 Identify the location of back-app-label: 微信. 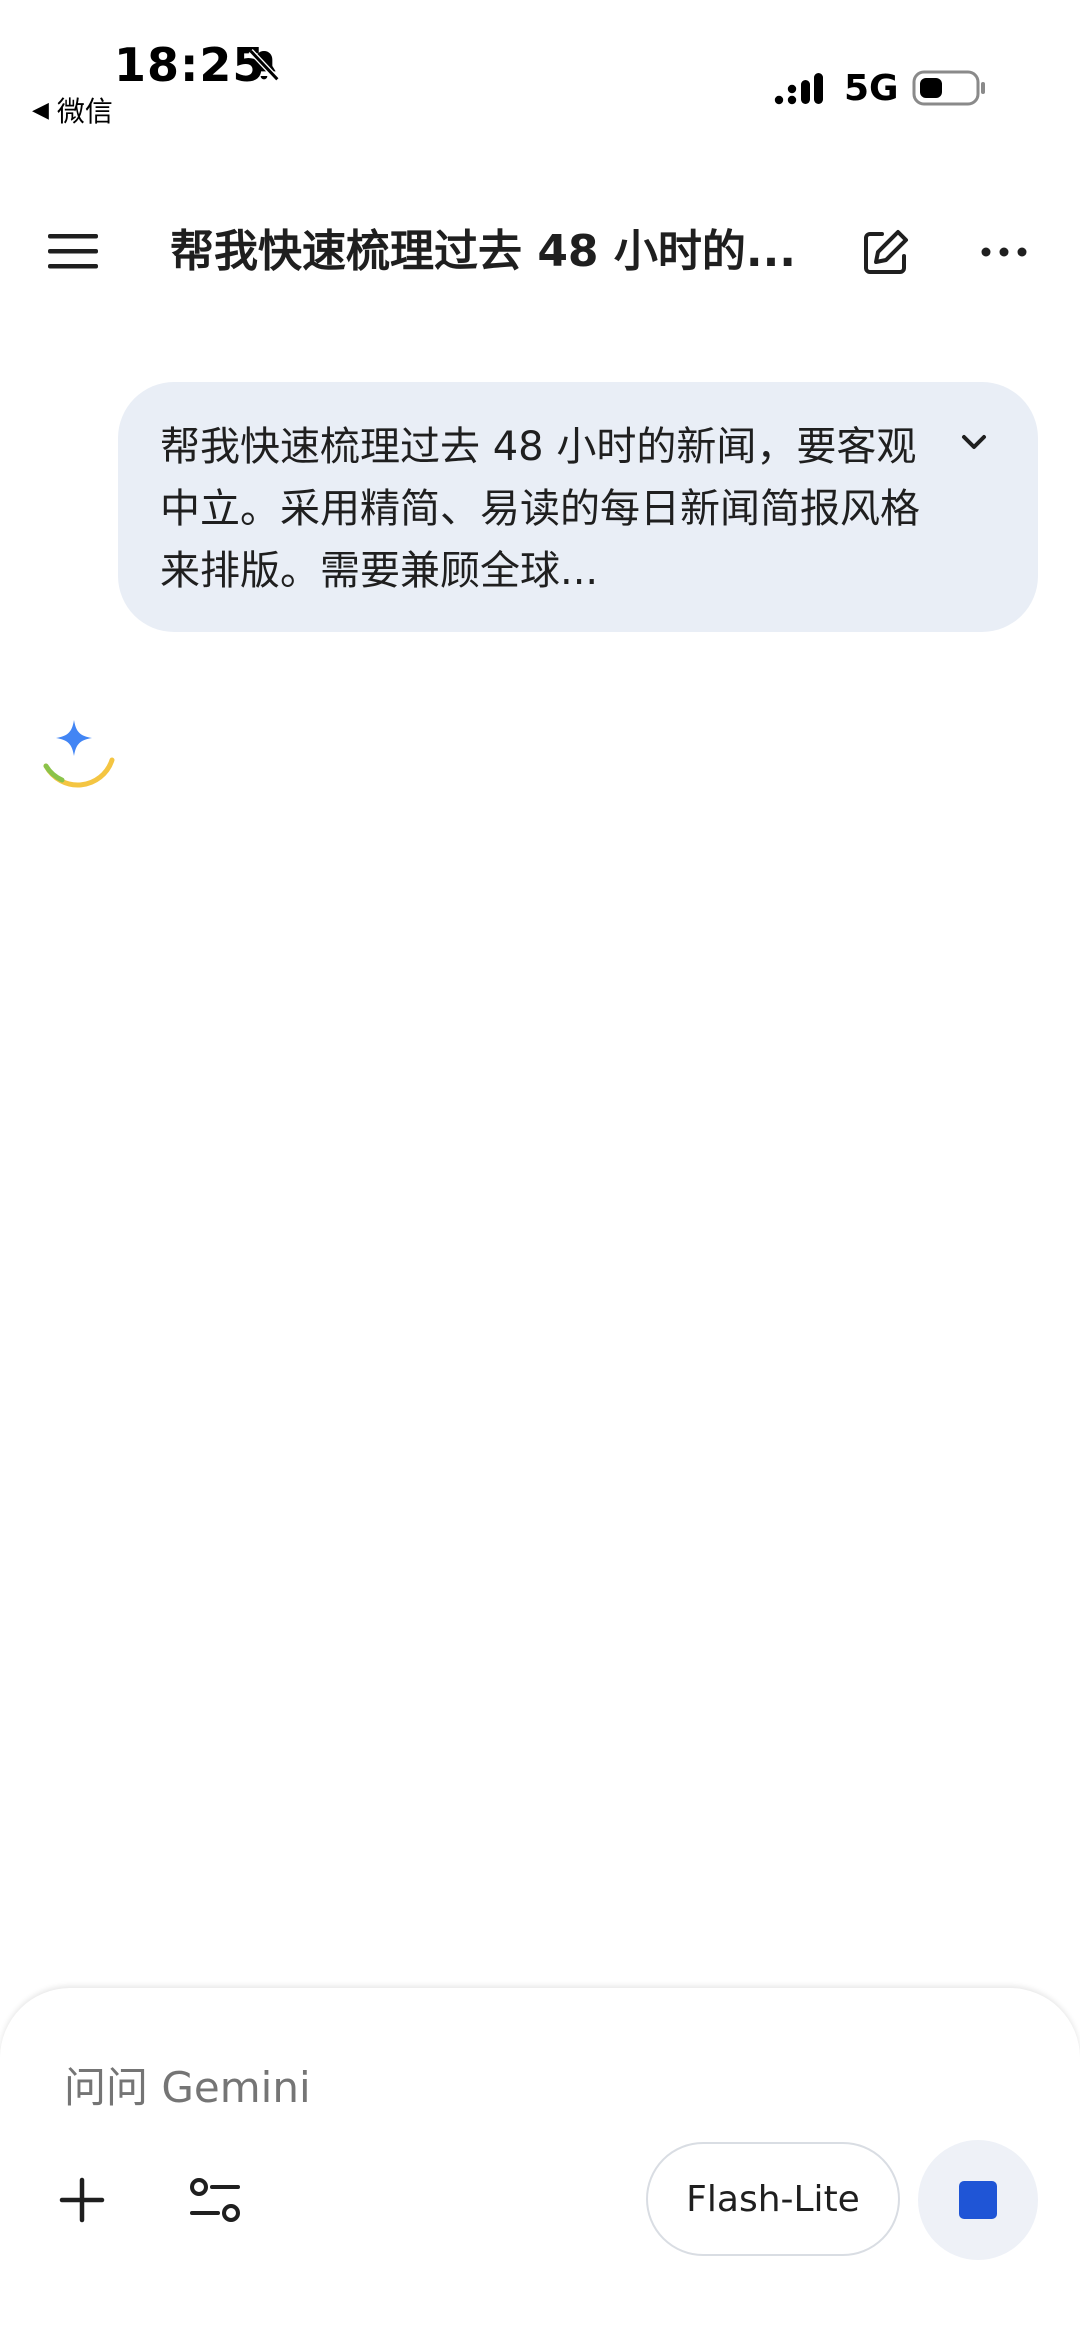
(84, 111).